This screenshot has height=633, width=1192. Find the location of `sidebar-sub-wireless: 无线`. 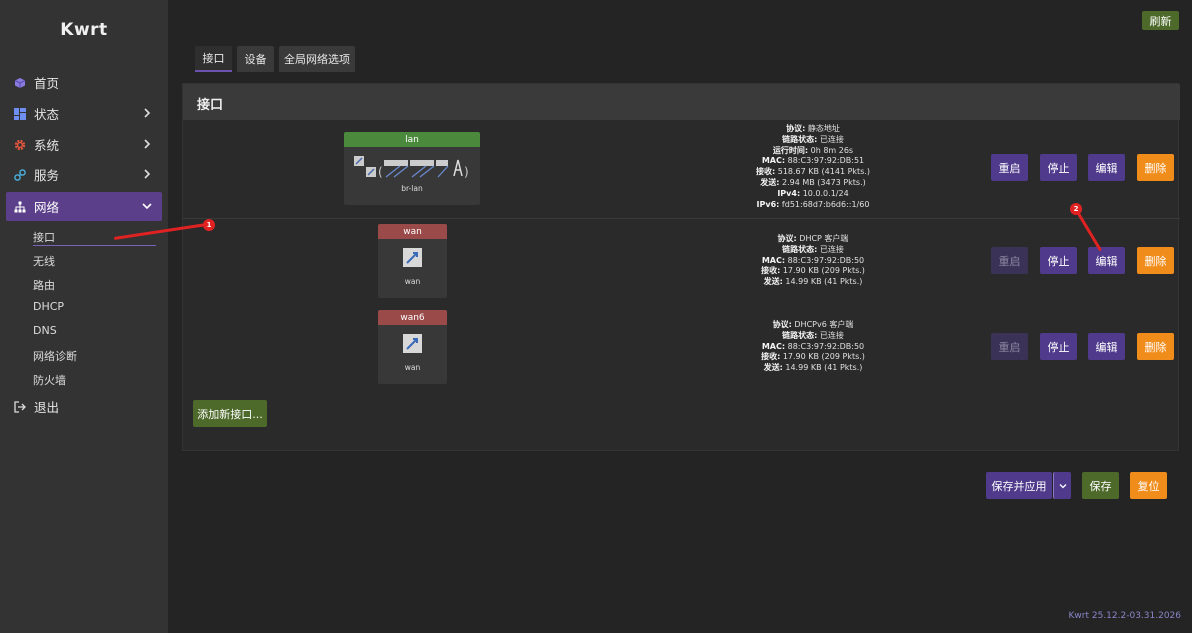

sidebar-sub-wireless: 无线 is located at coordinates (44, 261).